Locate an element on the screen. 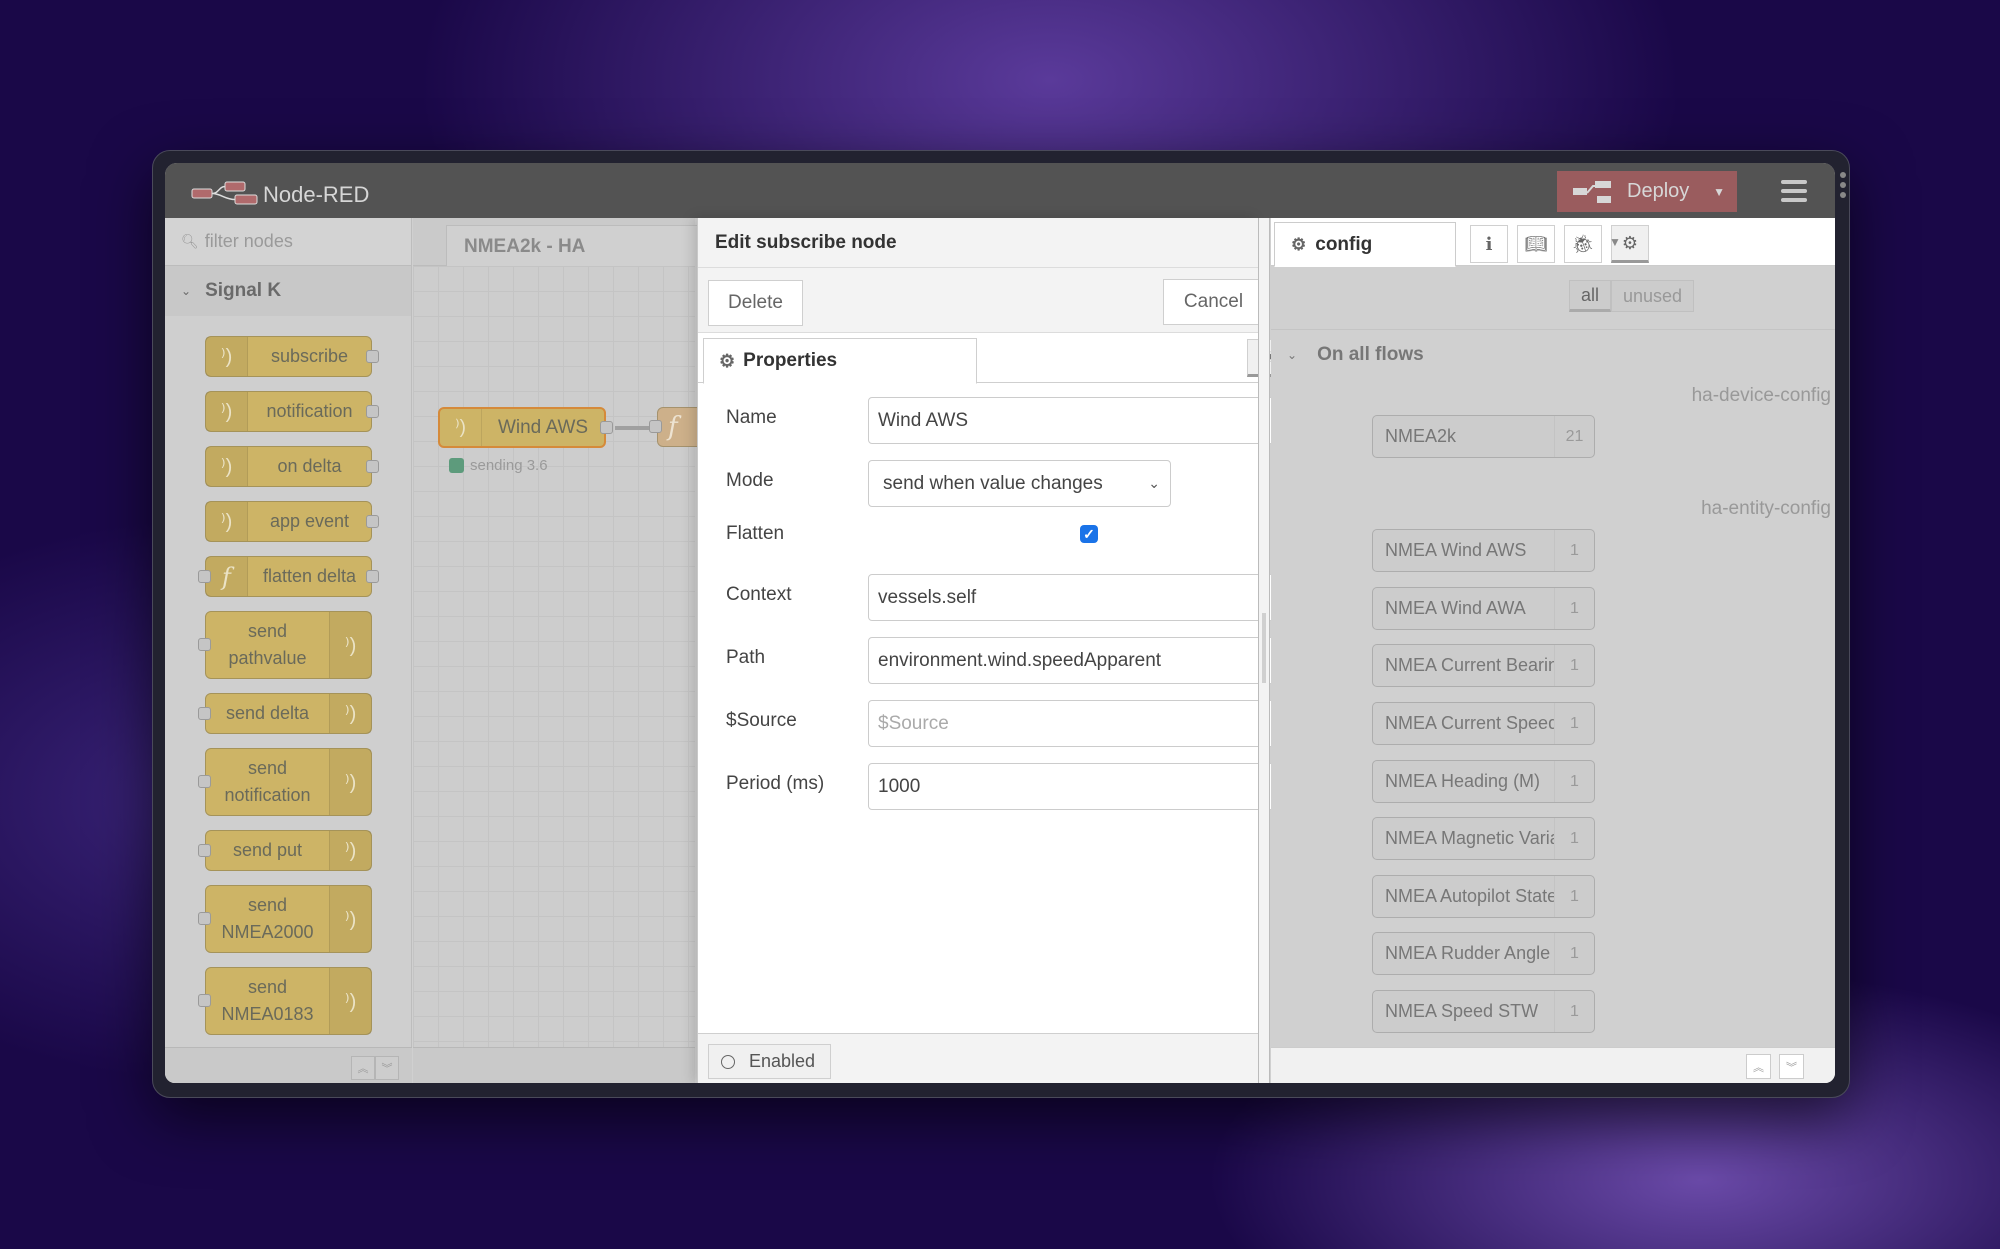  palette-node-label: notification is located at coordinates (309, 411).